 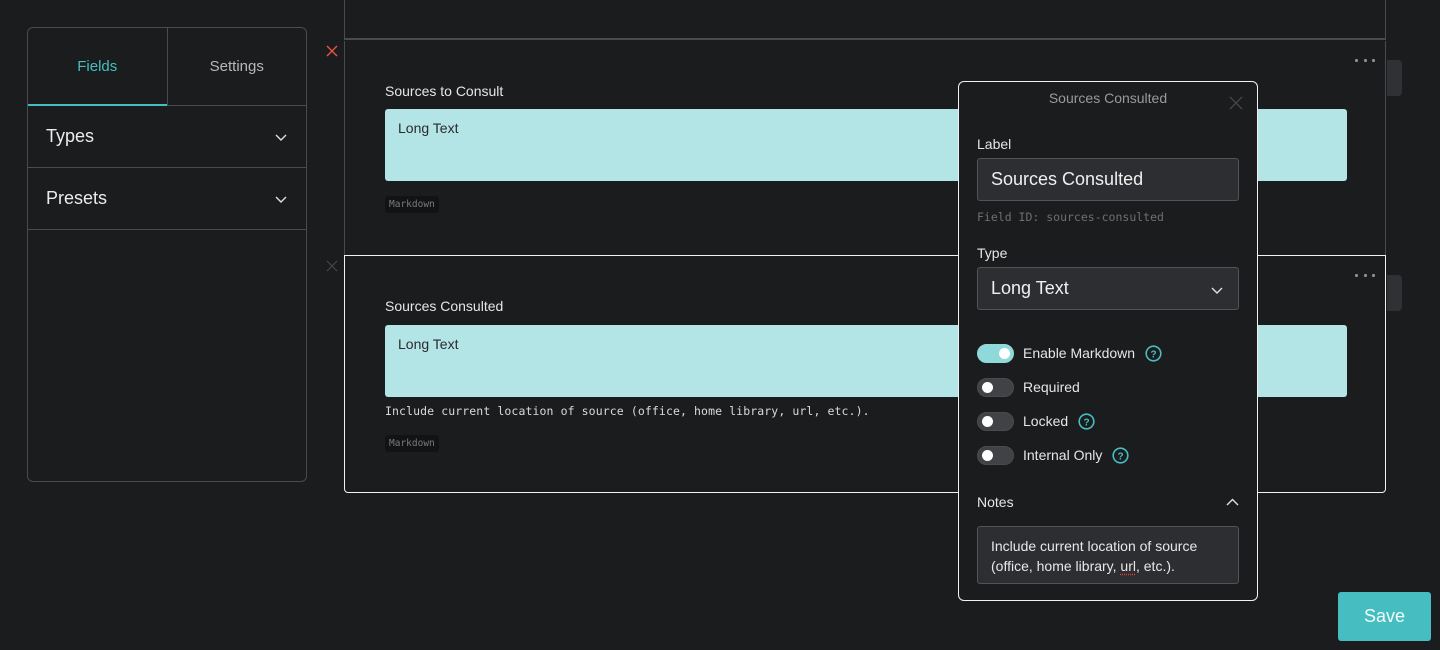 I want to click on toggle-row-enable-markdown: Enable Markdown ?, so click(x=1069, y=353).